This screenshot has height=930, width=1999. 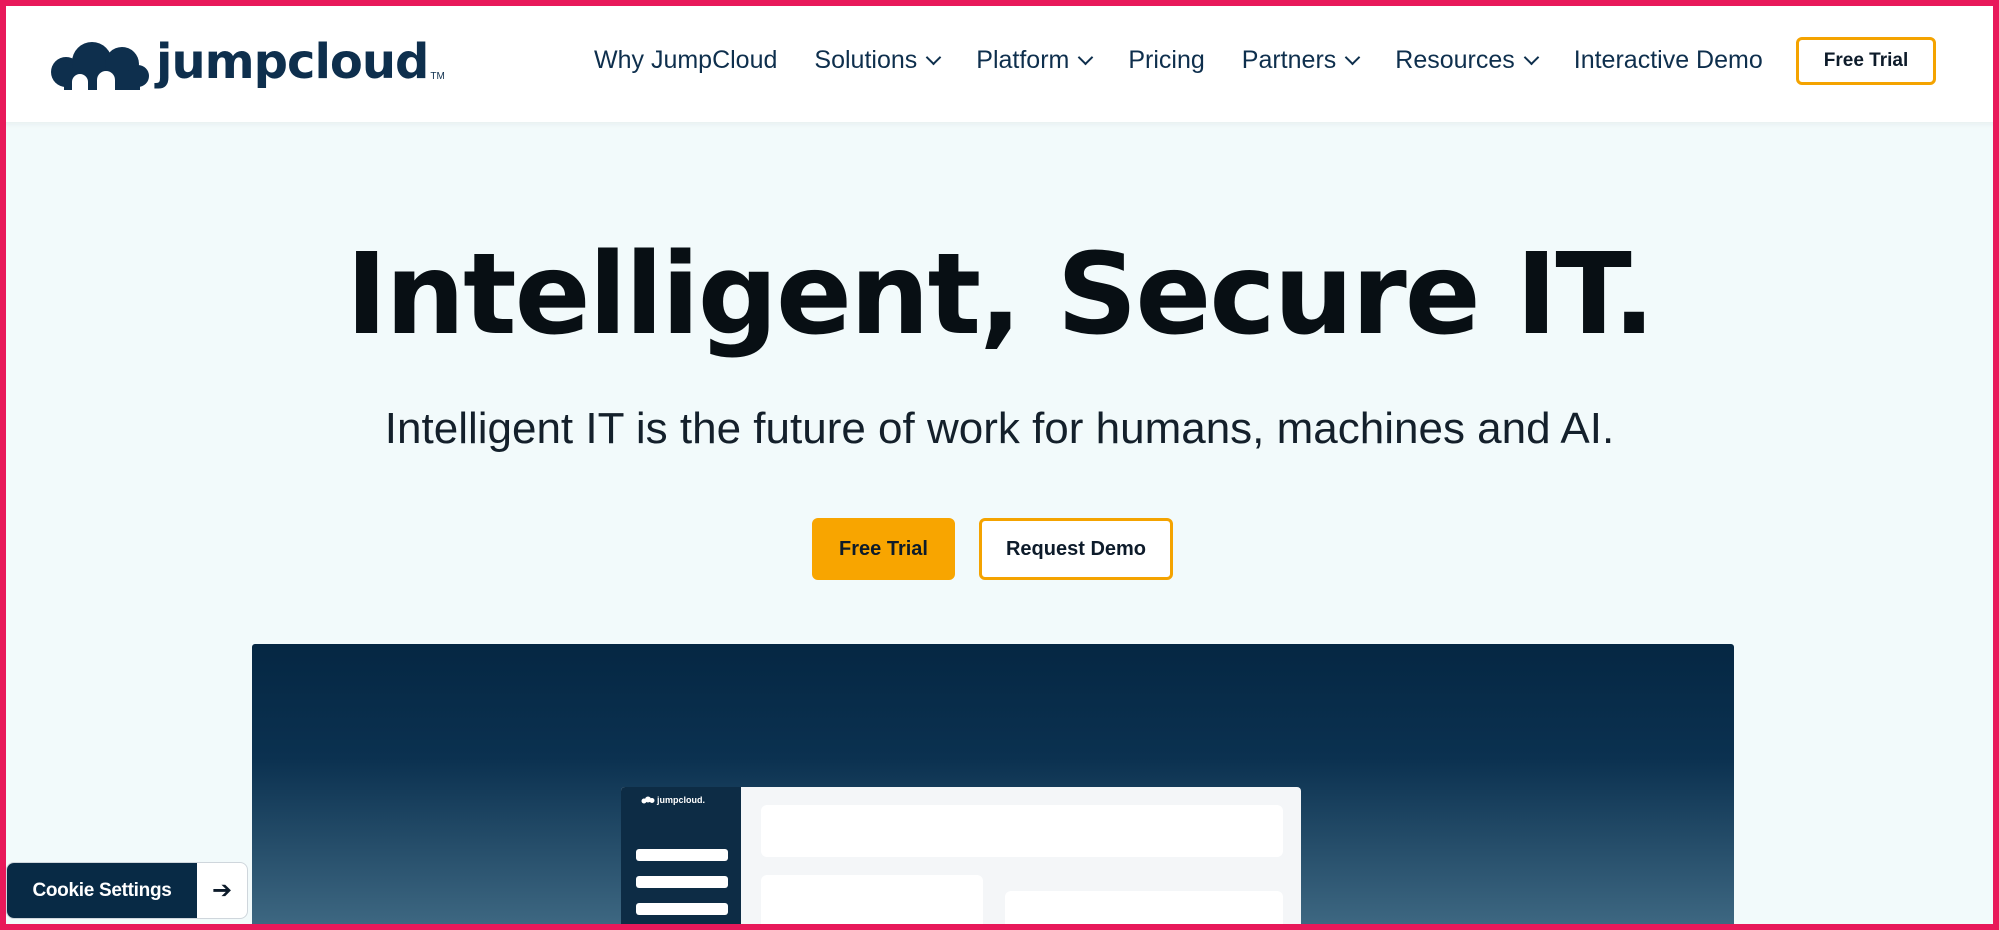 What do you see at coordinates (437, 76) in the screenshot?
I see `trademark: TM` at bounding box center [437, 76].